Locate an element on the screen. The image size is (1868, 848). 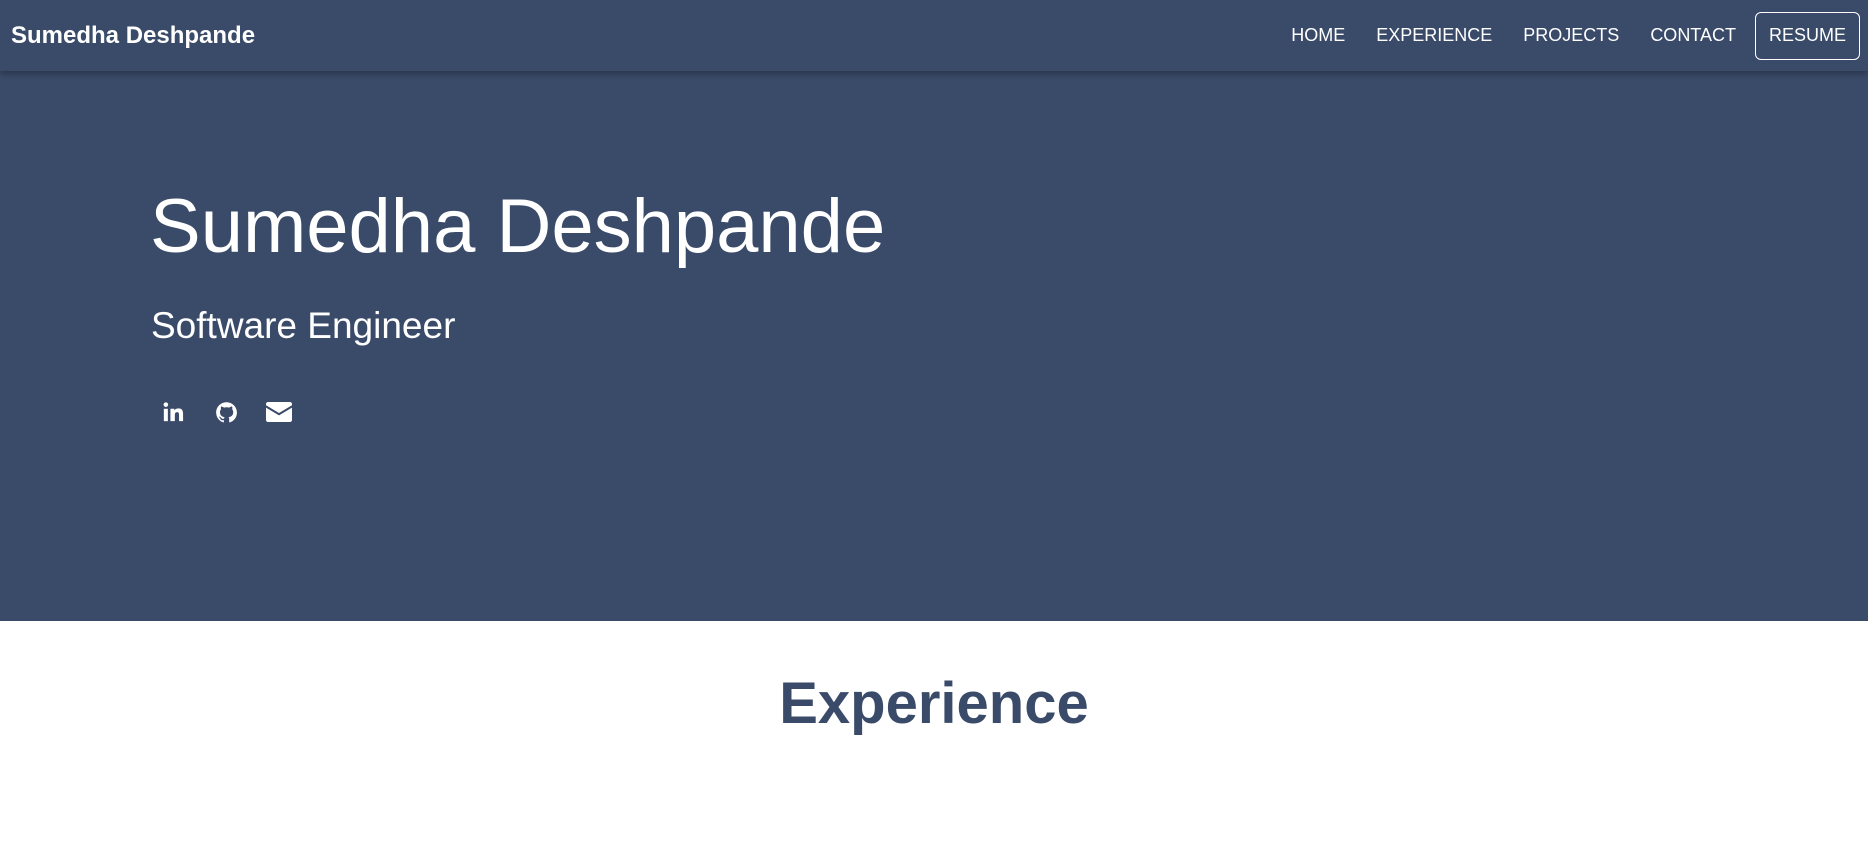
resume-button: RESUME is located at coordinates (1807, 35).